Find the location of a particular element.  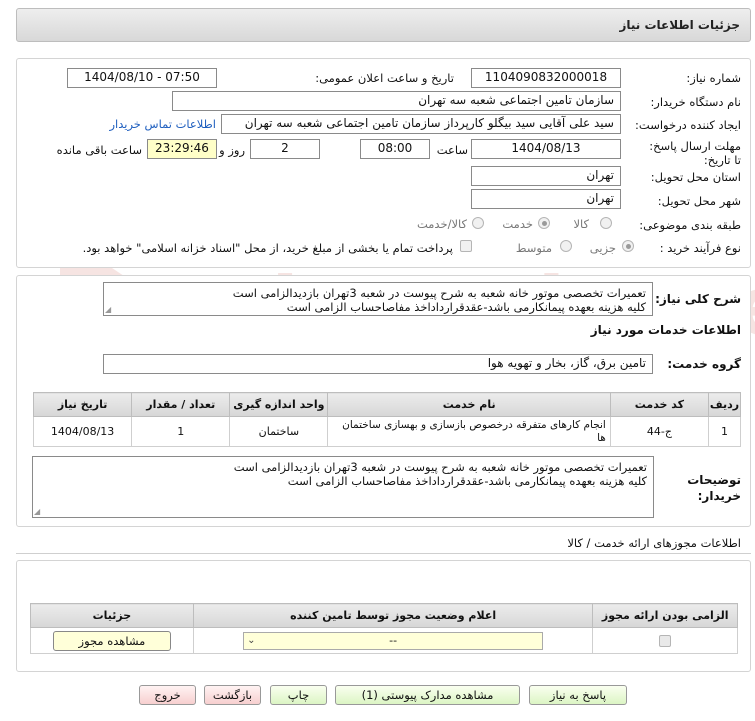

category-radio-goods is located at coordinates (606, 223).